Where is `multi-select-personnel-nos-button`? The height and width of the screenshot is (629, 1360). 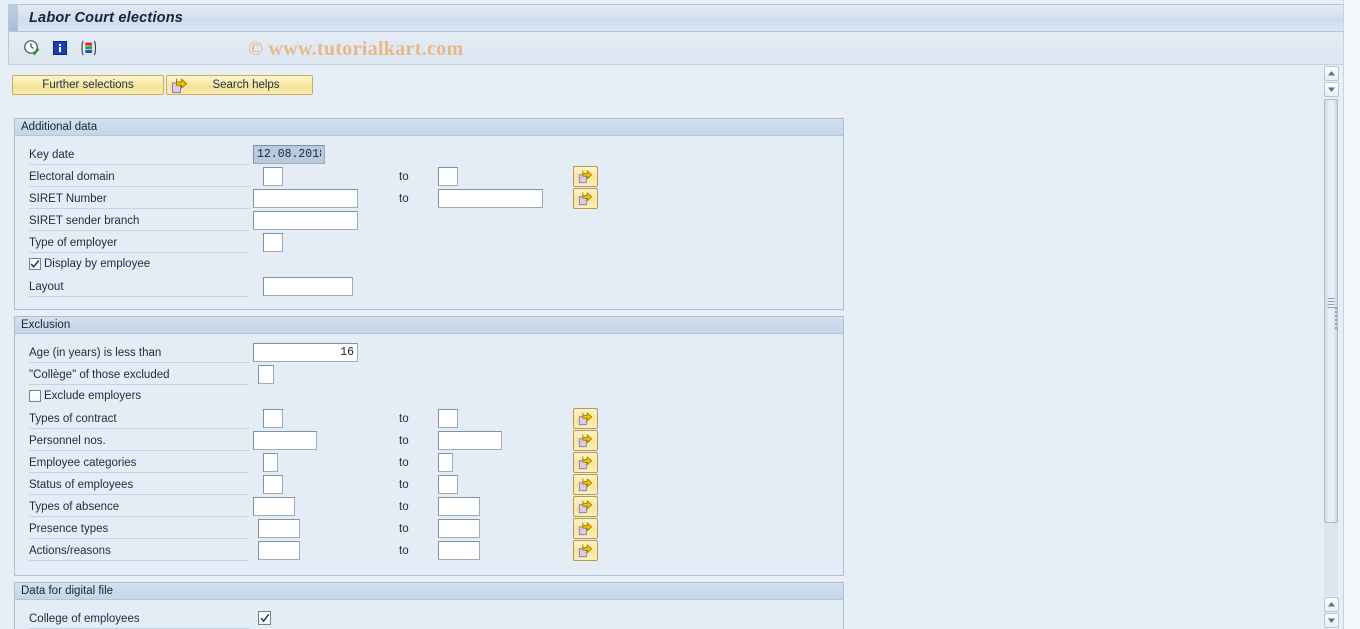
multi-select-personnel-nos-button is located at coordinates (585, 440).